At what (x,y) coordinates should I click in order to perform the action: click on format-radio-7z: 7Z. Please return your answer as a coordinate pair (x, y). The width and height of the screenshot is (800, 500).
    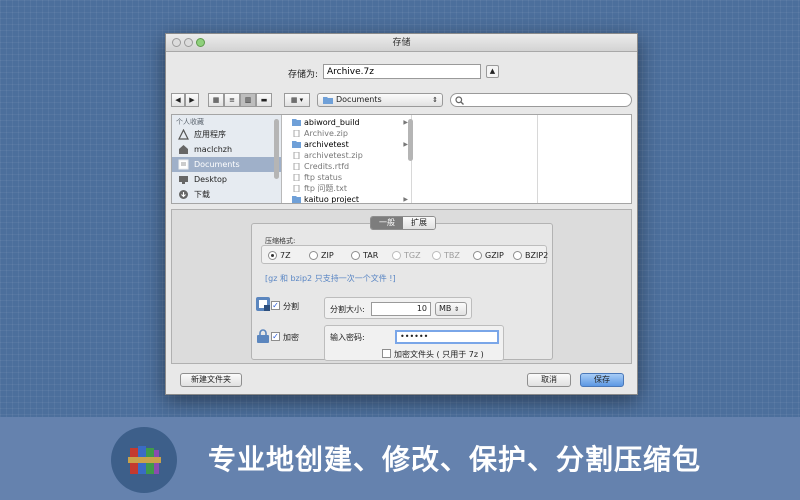
    Looking at the image, I should click on (279, 255).